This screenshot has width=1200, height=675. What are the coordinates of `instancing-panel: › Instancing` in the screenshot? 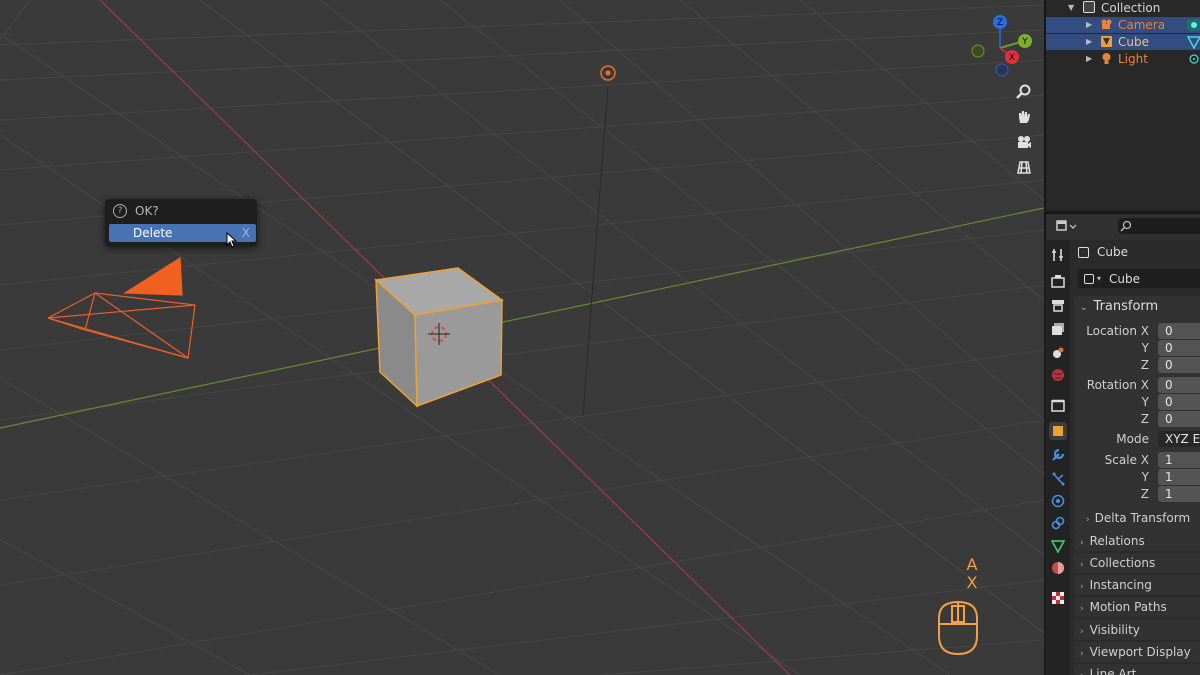 It's located at (1137, 585).